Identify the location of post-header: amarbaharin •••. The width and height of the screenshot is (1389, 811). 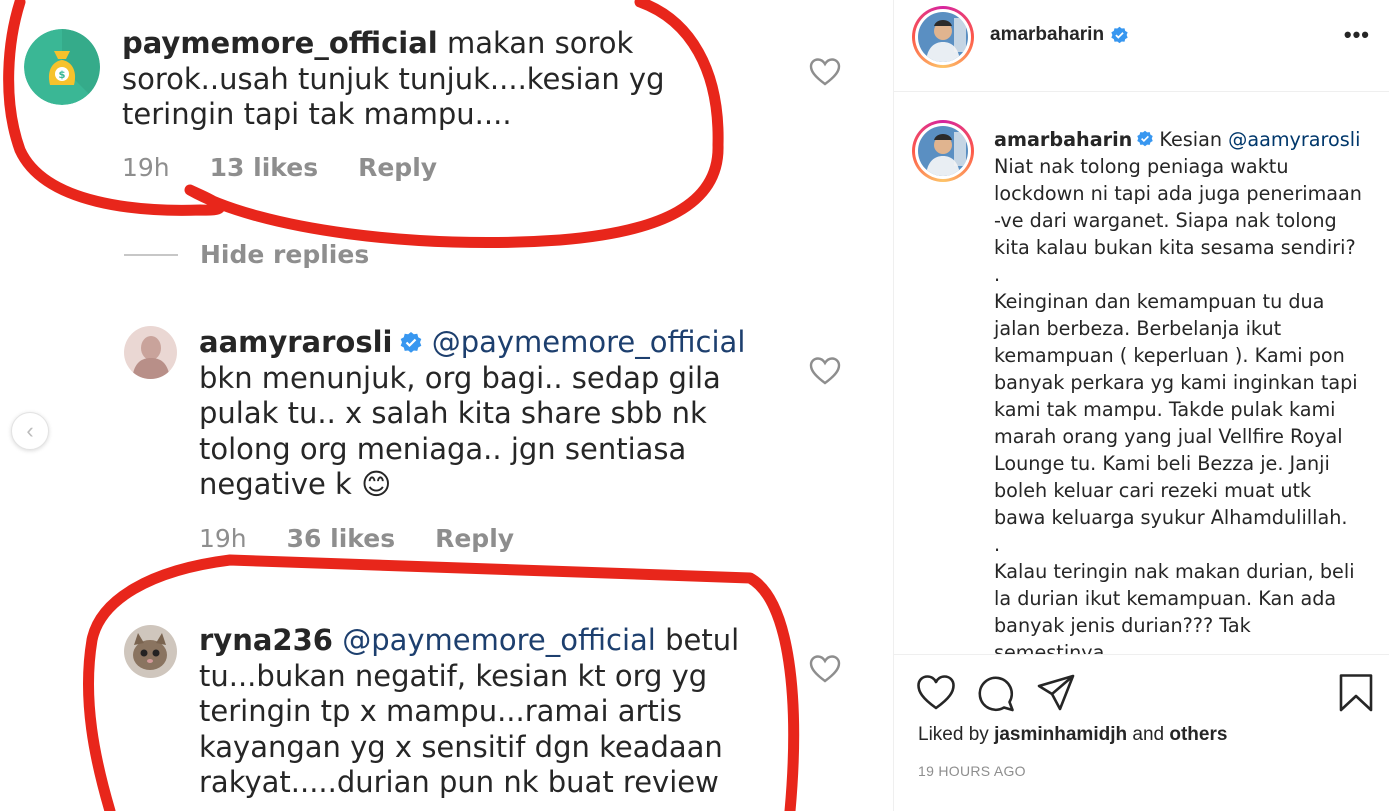
(1141, 46).